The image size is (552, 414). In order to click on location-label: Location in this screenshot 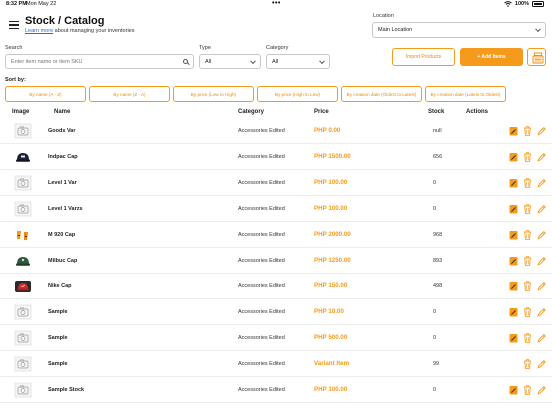, I will do `click(383, 16)`.